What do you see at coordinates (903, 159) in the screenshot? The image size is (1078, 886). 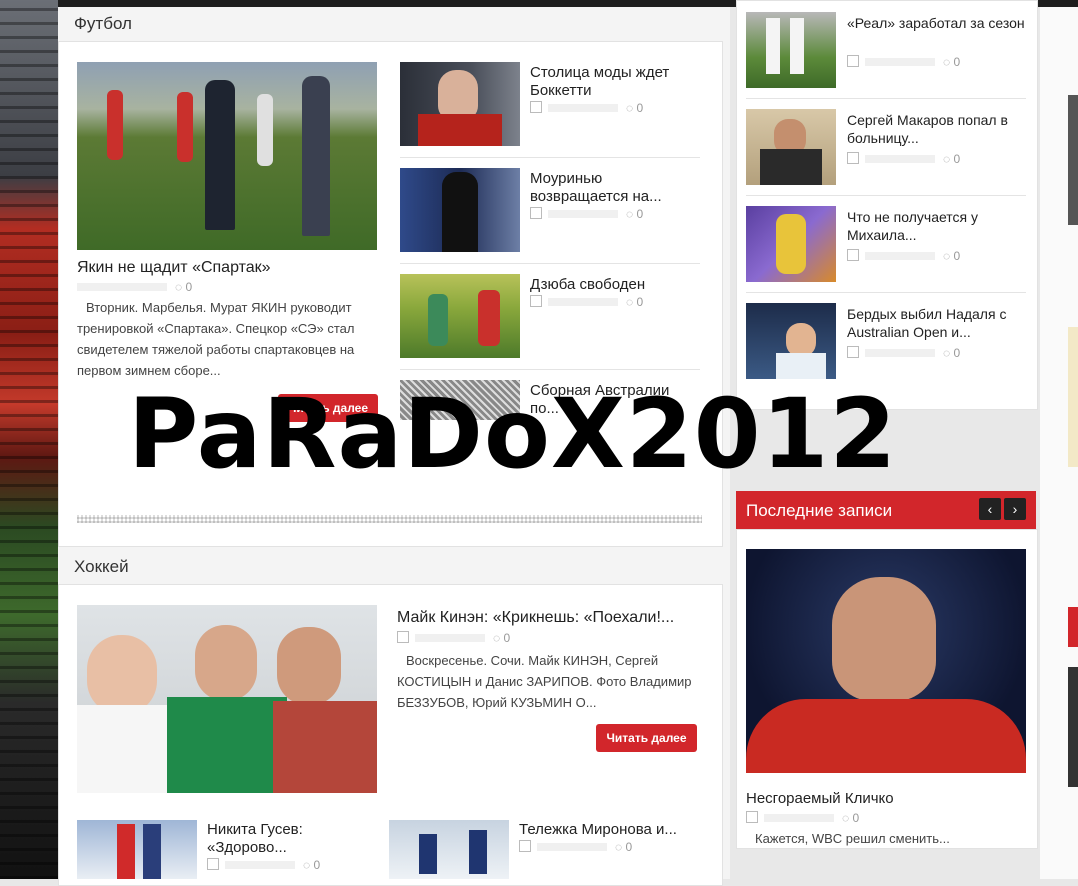 I see `sidebar-meta-2: ◌ 0` at bounding box center [903, 159].